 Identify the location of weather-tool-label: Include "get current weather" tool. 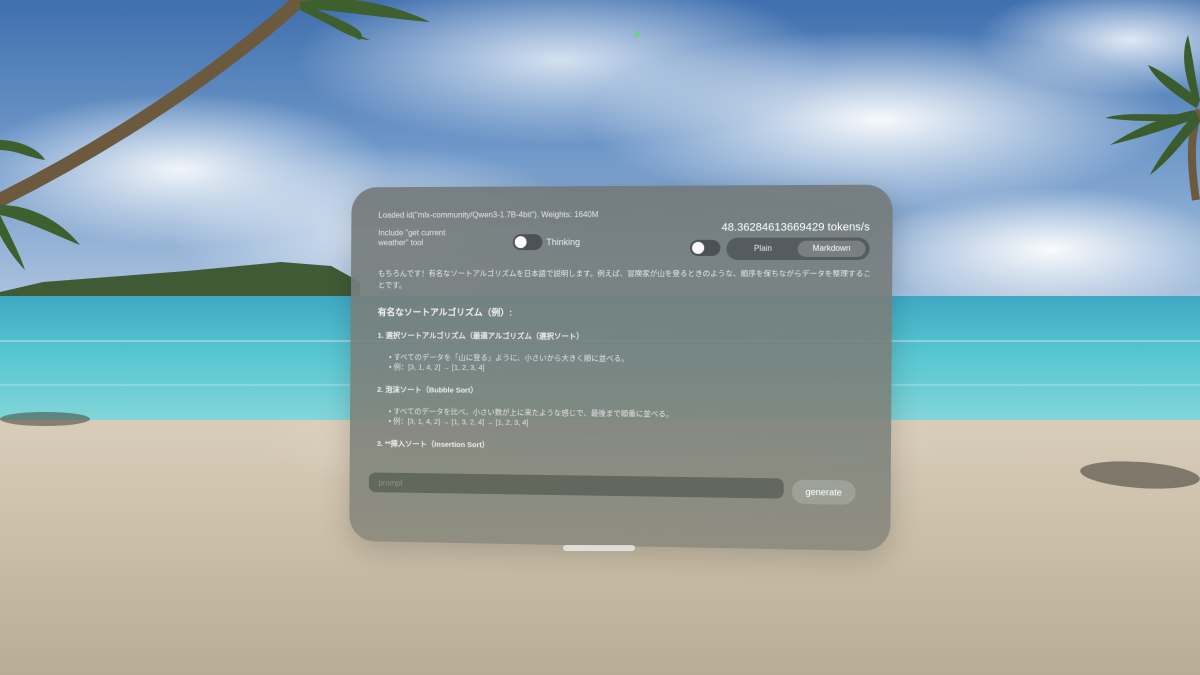
(412, 238).